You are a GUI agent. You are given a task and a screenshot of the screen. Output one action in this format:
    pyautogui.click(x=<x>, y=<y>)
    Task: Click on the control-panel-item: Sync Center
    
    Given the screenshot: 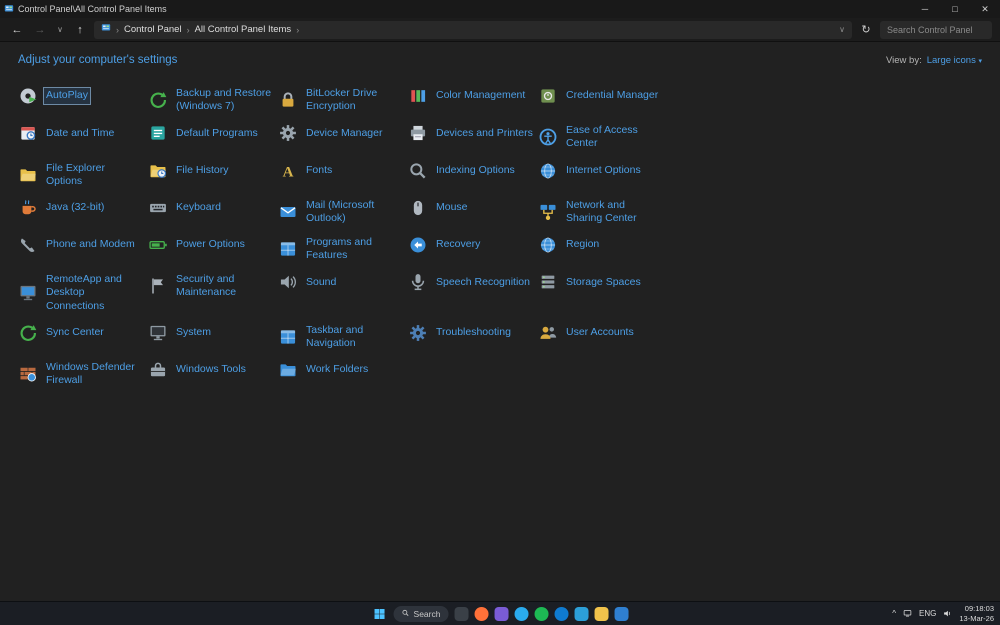 What is the action you would take?
    pyautogui.click(x=81, y=333)
    